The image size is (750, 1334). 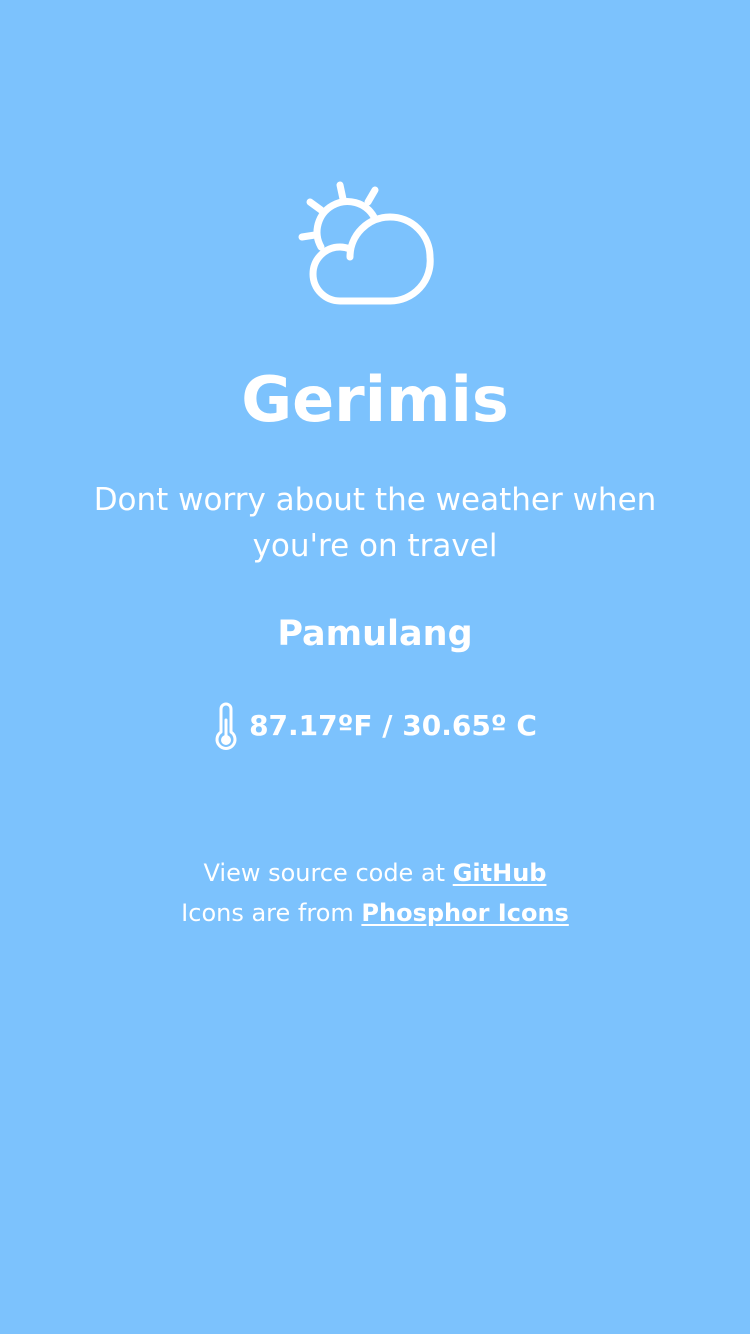 I want to click on icons-credit-prefix: Icons are from, so click(x=271, y=913).